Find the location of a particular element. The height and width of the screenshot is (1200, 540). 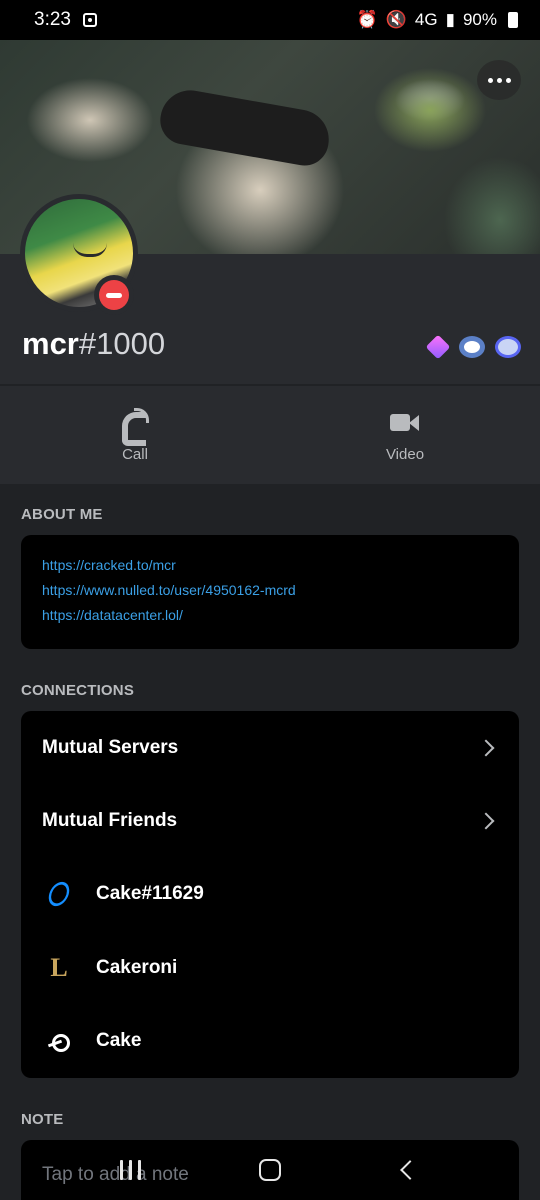

signal-type: 4G is located at coordinates (426, 19).